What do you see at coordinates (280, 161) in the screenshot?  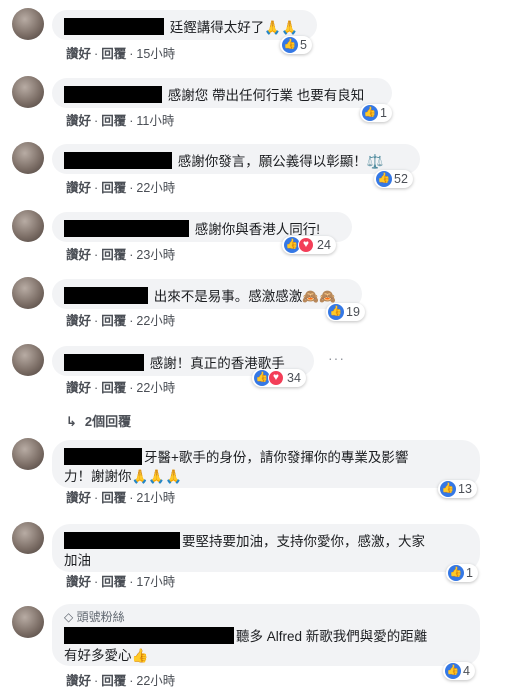 I see `comment-text: 感謝你發言，願公義得以彰顯！⚖️` at bounding box center [280, 161].